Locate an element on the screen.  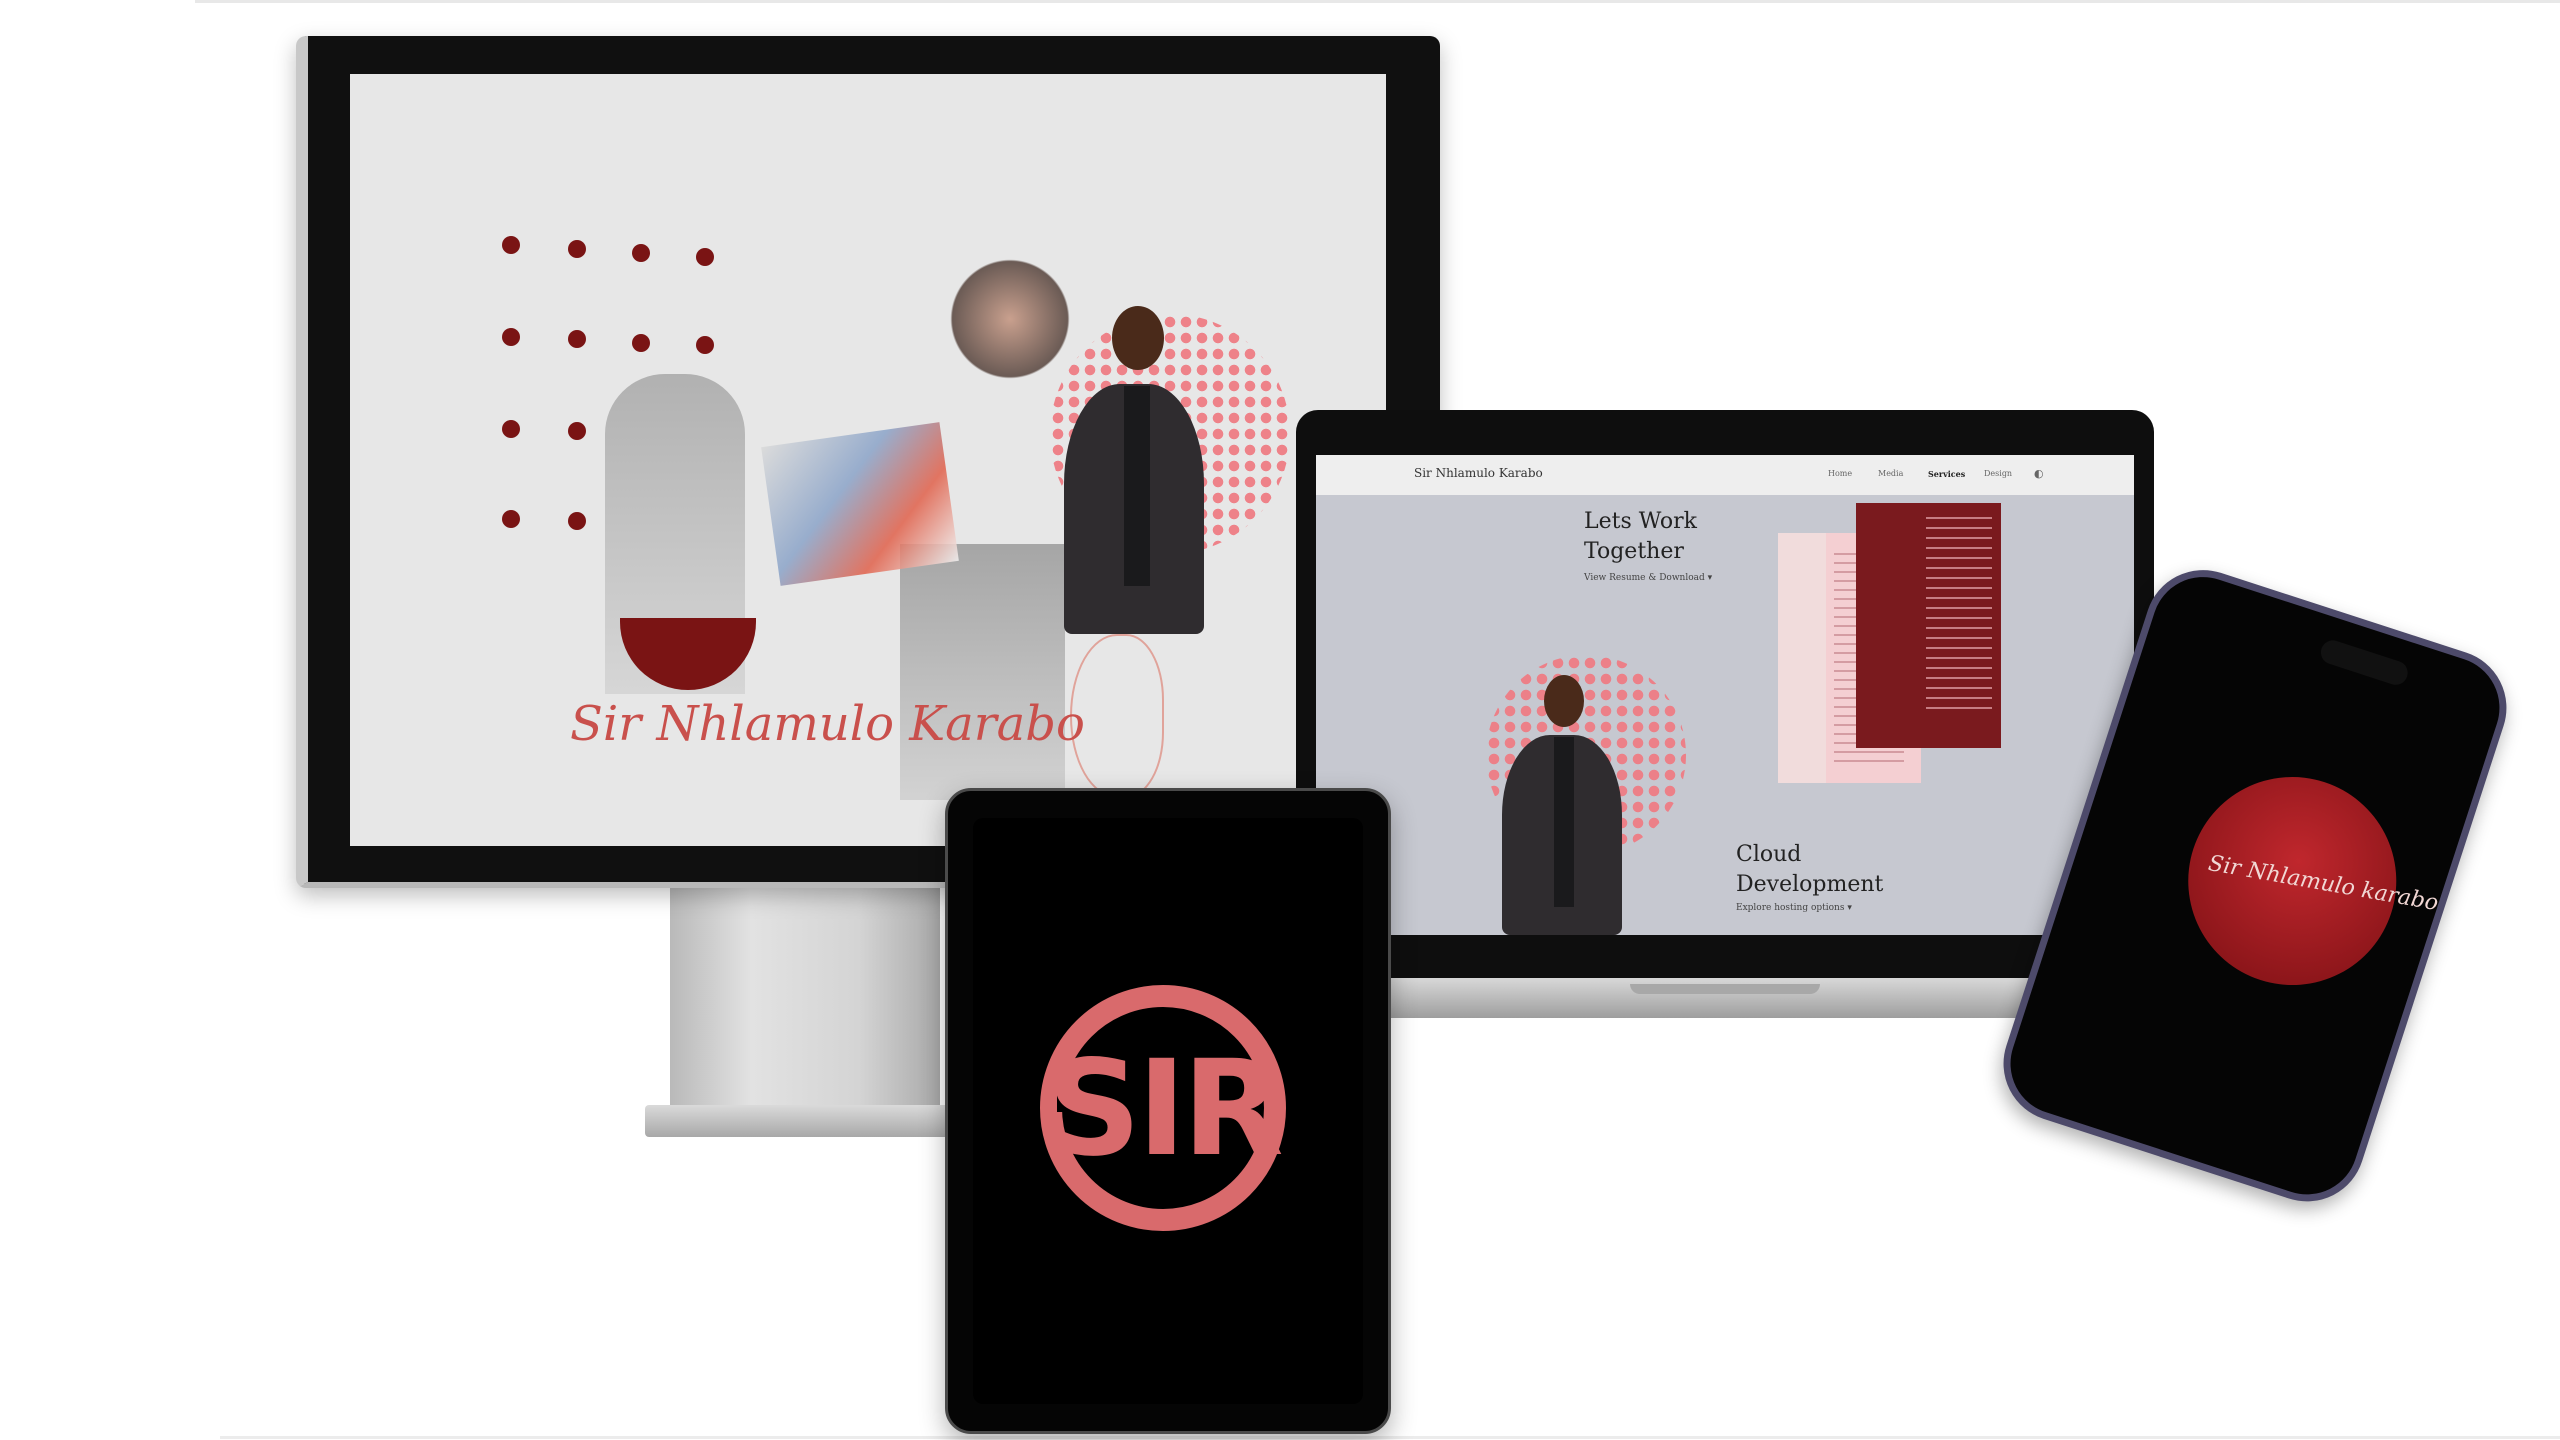
collage-flowers is located at coordinates (1010, 319).